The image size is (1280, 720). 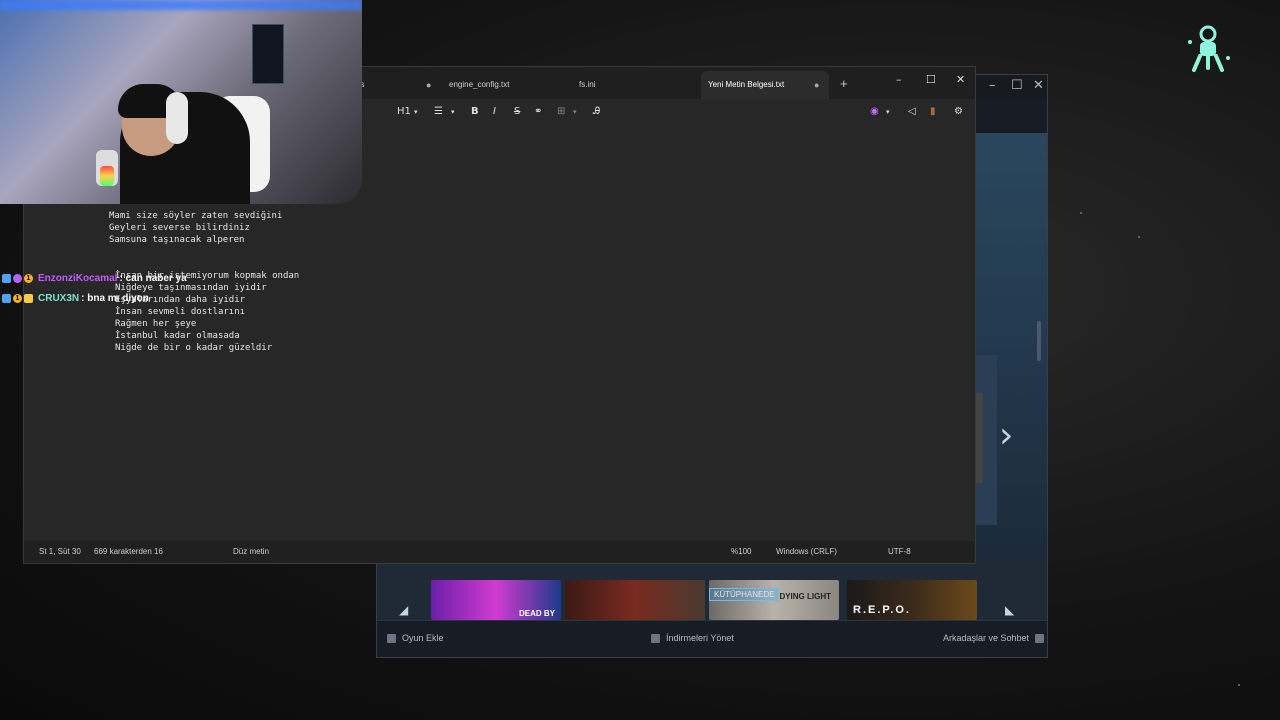 What do you see at coordinates (191, 288) in the screenshot?
I see `editor-line: Niğdeye taşınmasından iyidir` at bounding box center [191, 288].